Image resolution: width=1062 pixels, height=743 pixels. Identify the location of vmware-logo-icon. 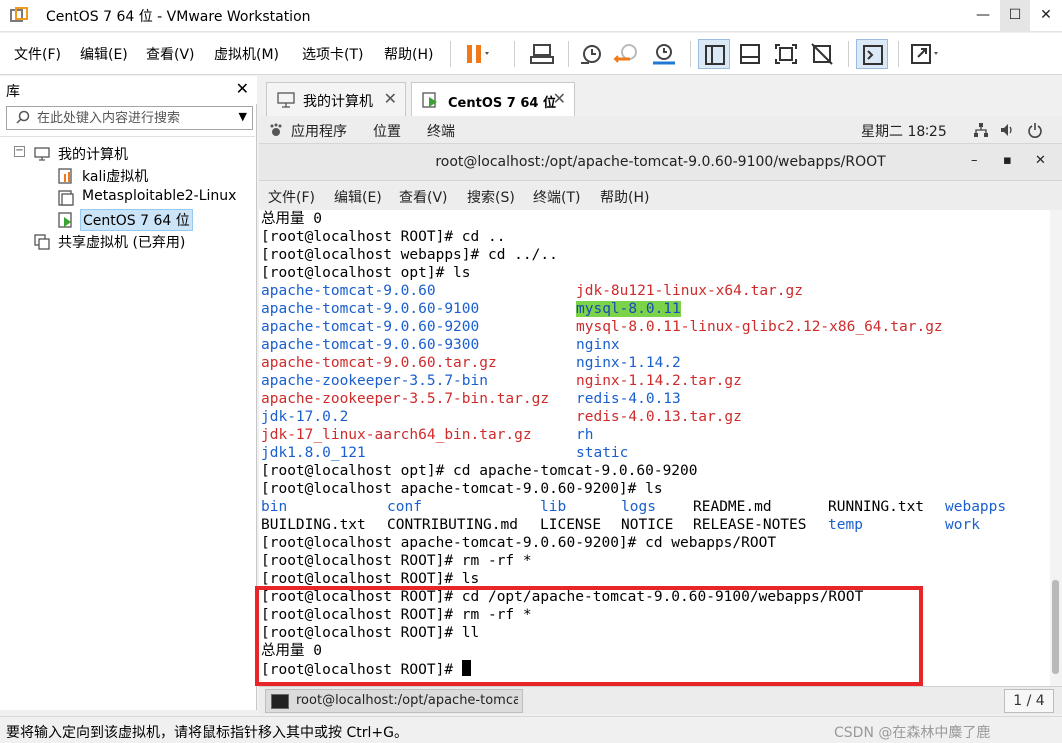
(19, 14).